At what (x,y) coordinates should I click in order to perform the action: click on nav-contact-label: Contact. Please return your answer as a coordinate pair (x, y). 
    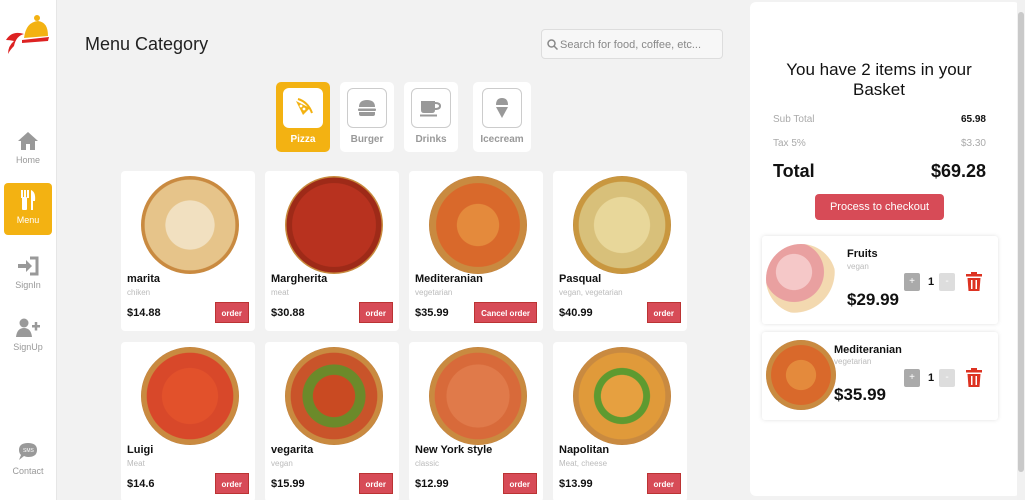
    Looking at the image, I should click on (28, 471).